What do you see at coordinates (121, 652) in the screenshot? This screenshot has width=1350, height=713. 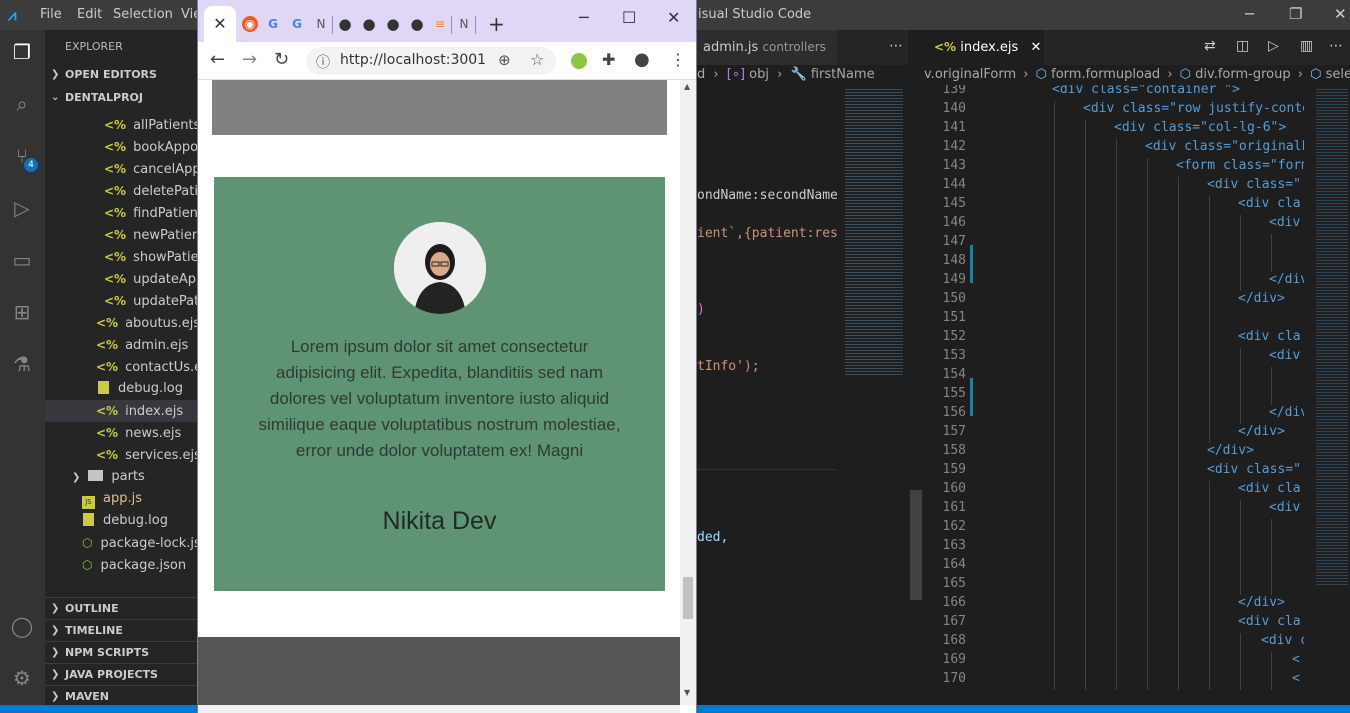 I see `section-npm-scripts: ❯ NPM SCRIPTS` at bounding box center [121, 652].